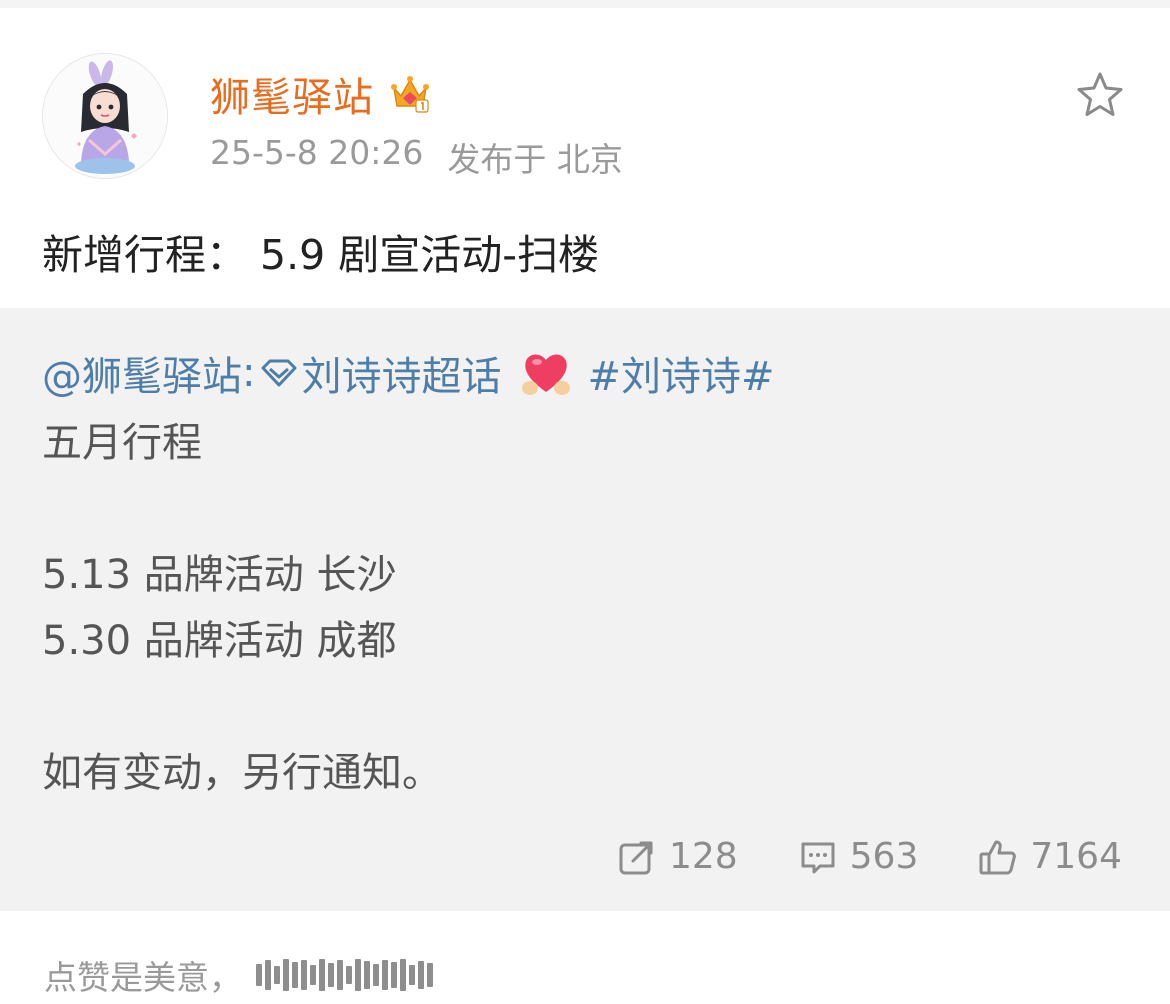 The image size is (1170, 1004). I want to click on diamond-icon, so click(279, 373).